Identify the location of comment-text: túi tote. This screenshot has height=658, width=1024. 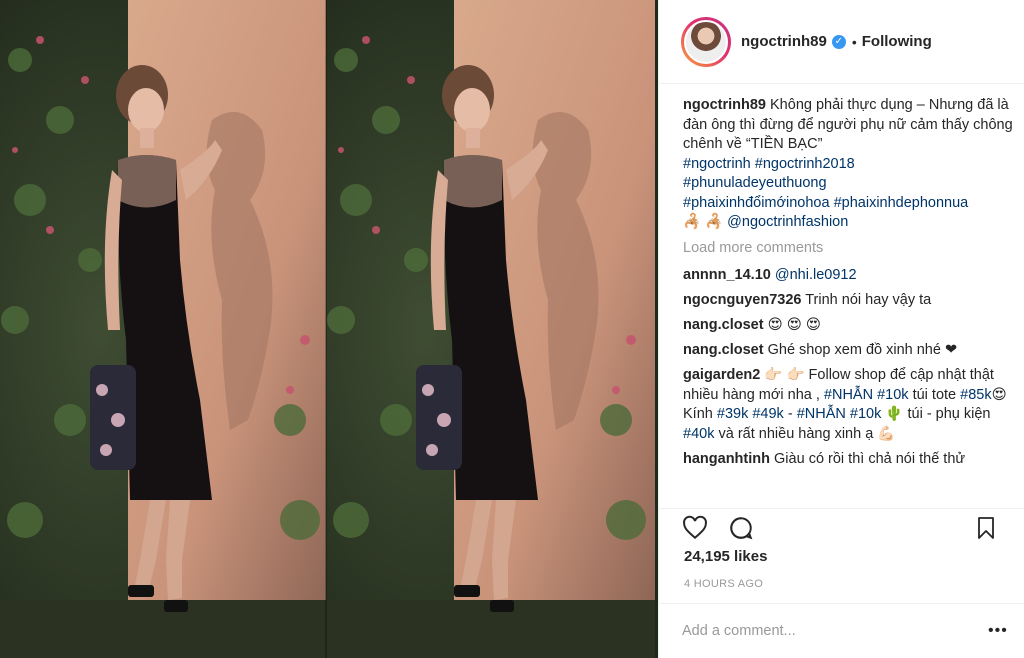
(934, 394).